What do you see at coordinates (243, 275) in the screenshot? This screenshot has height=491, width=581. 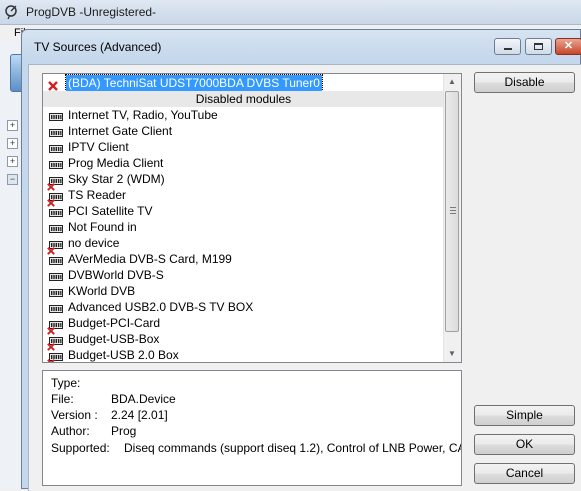 I see `list-item: DVBWorld DVB-S` at bounding box center [243, 275].